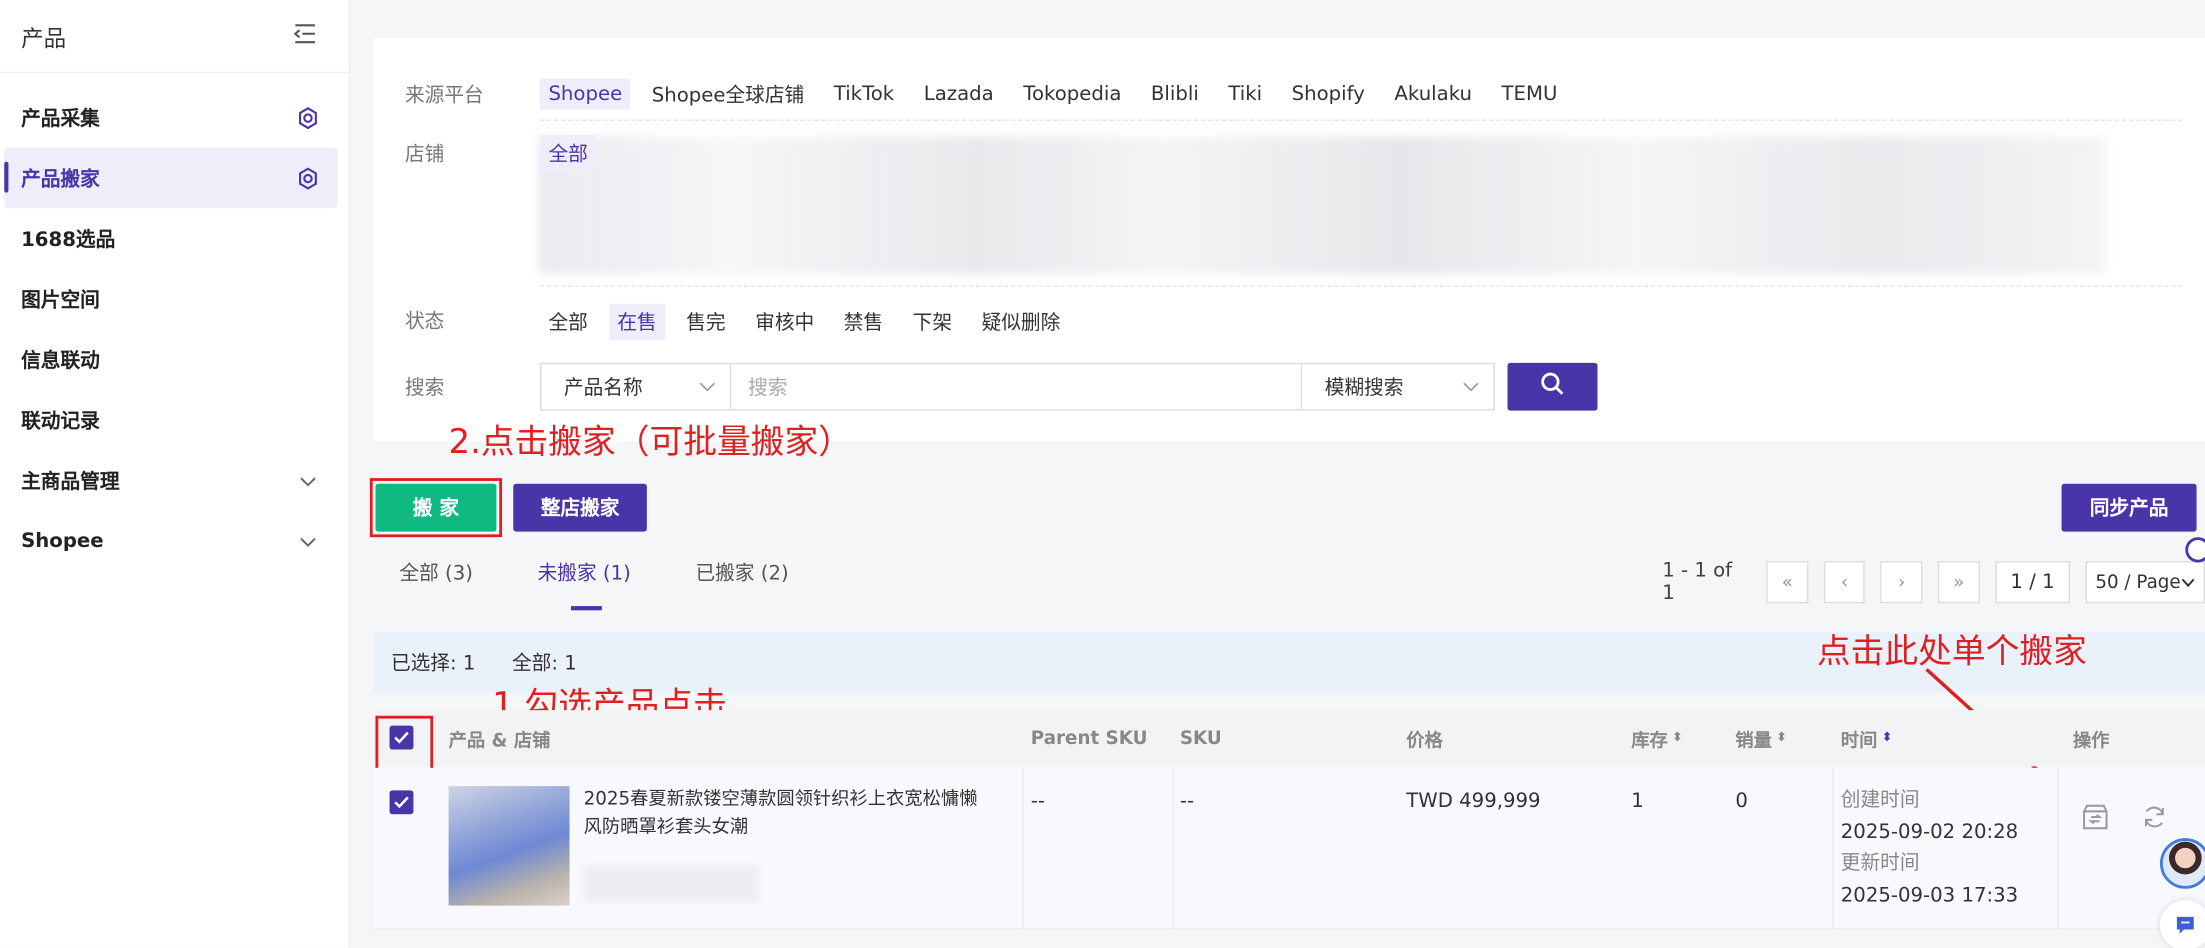 The image size is (2205, 948). What do you see at coordinates (509, 846) in the screenshot?
I see `product-thumbnail` at bounding box center [509, 846].